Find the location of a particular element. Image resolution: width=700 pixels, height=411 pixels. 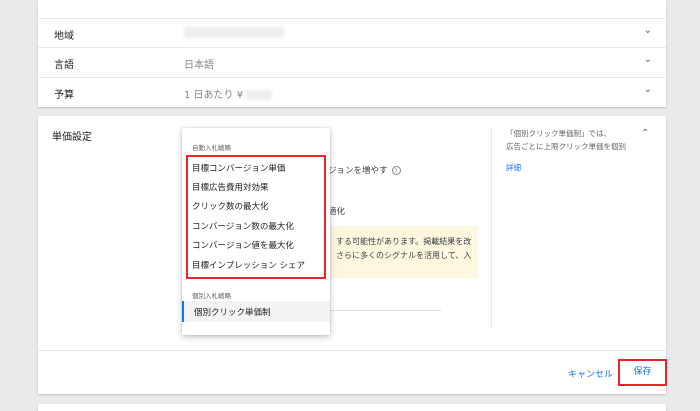

bidding-section-title: 単価設定 is located at coordinates (72, 137).